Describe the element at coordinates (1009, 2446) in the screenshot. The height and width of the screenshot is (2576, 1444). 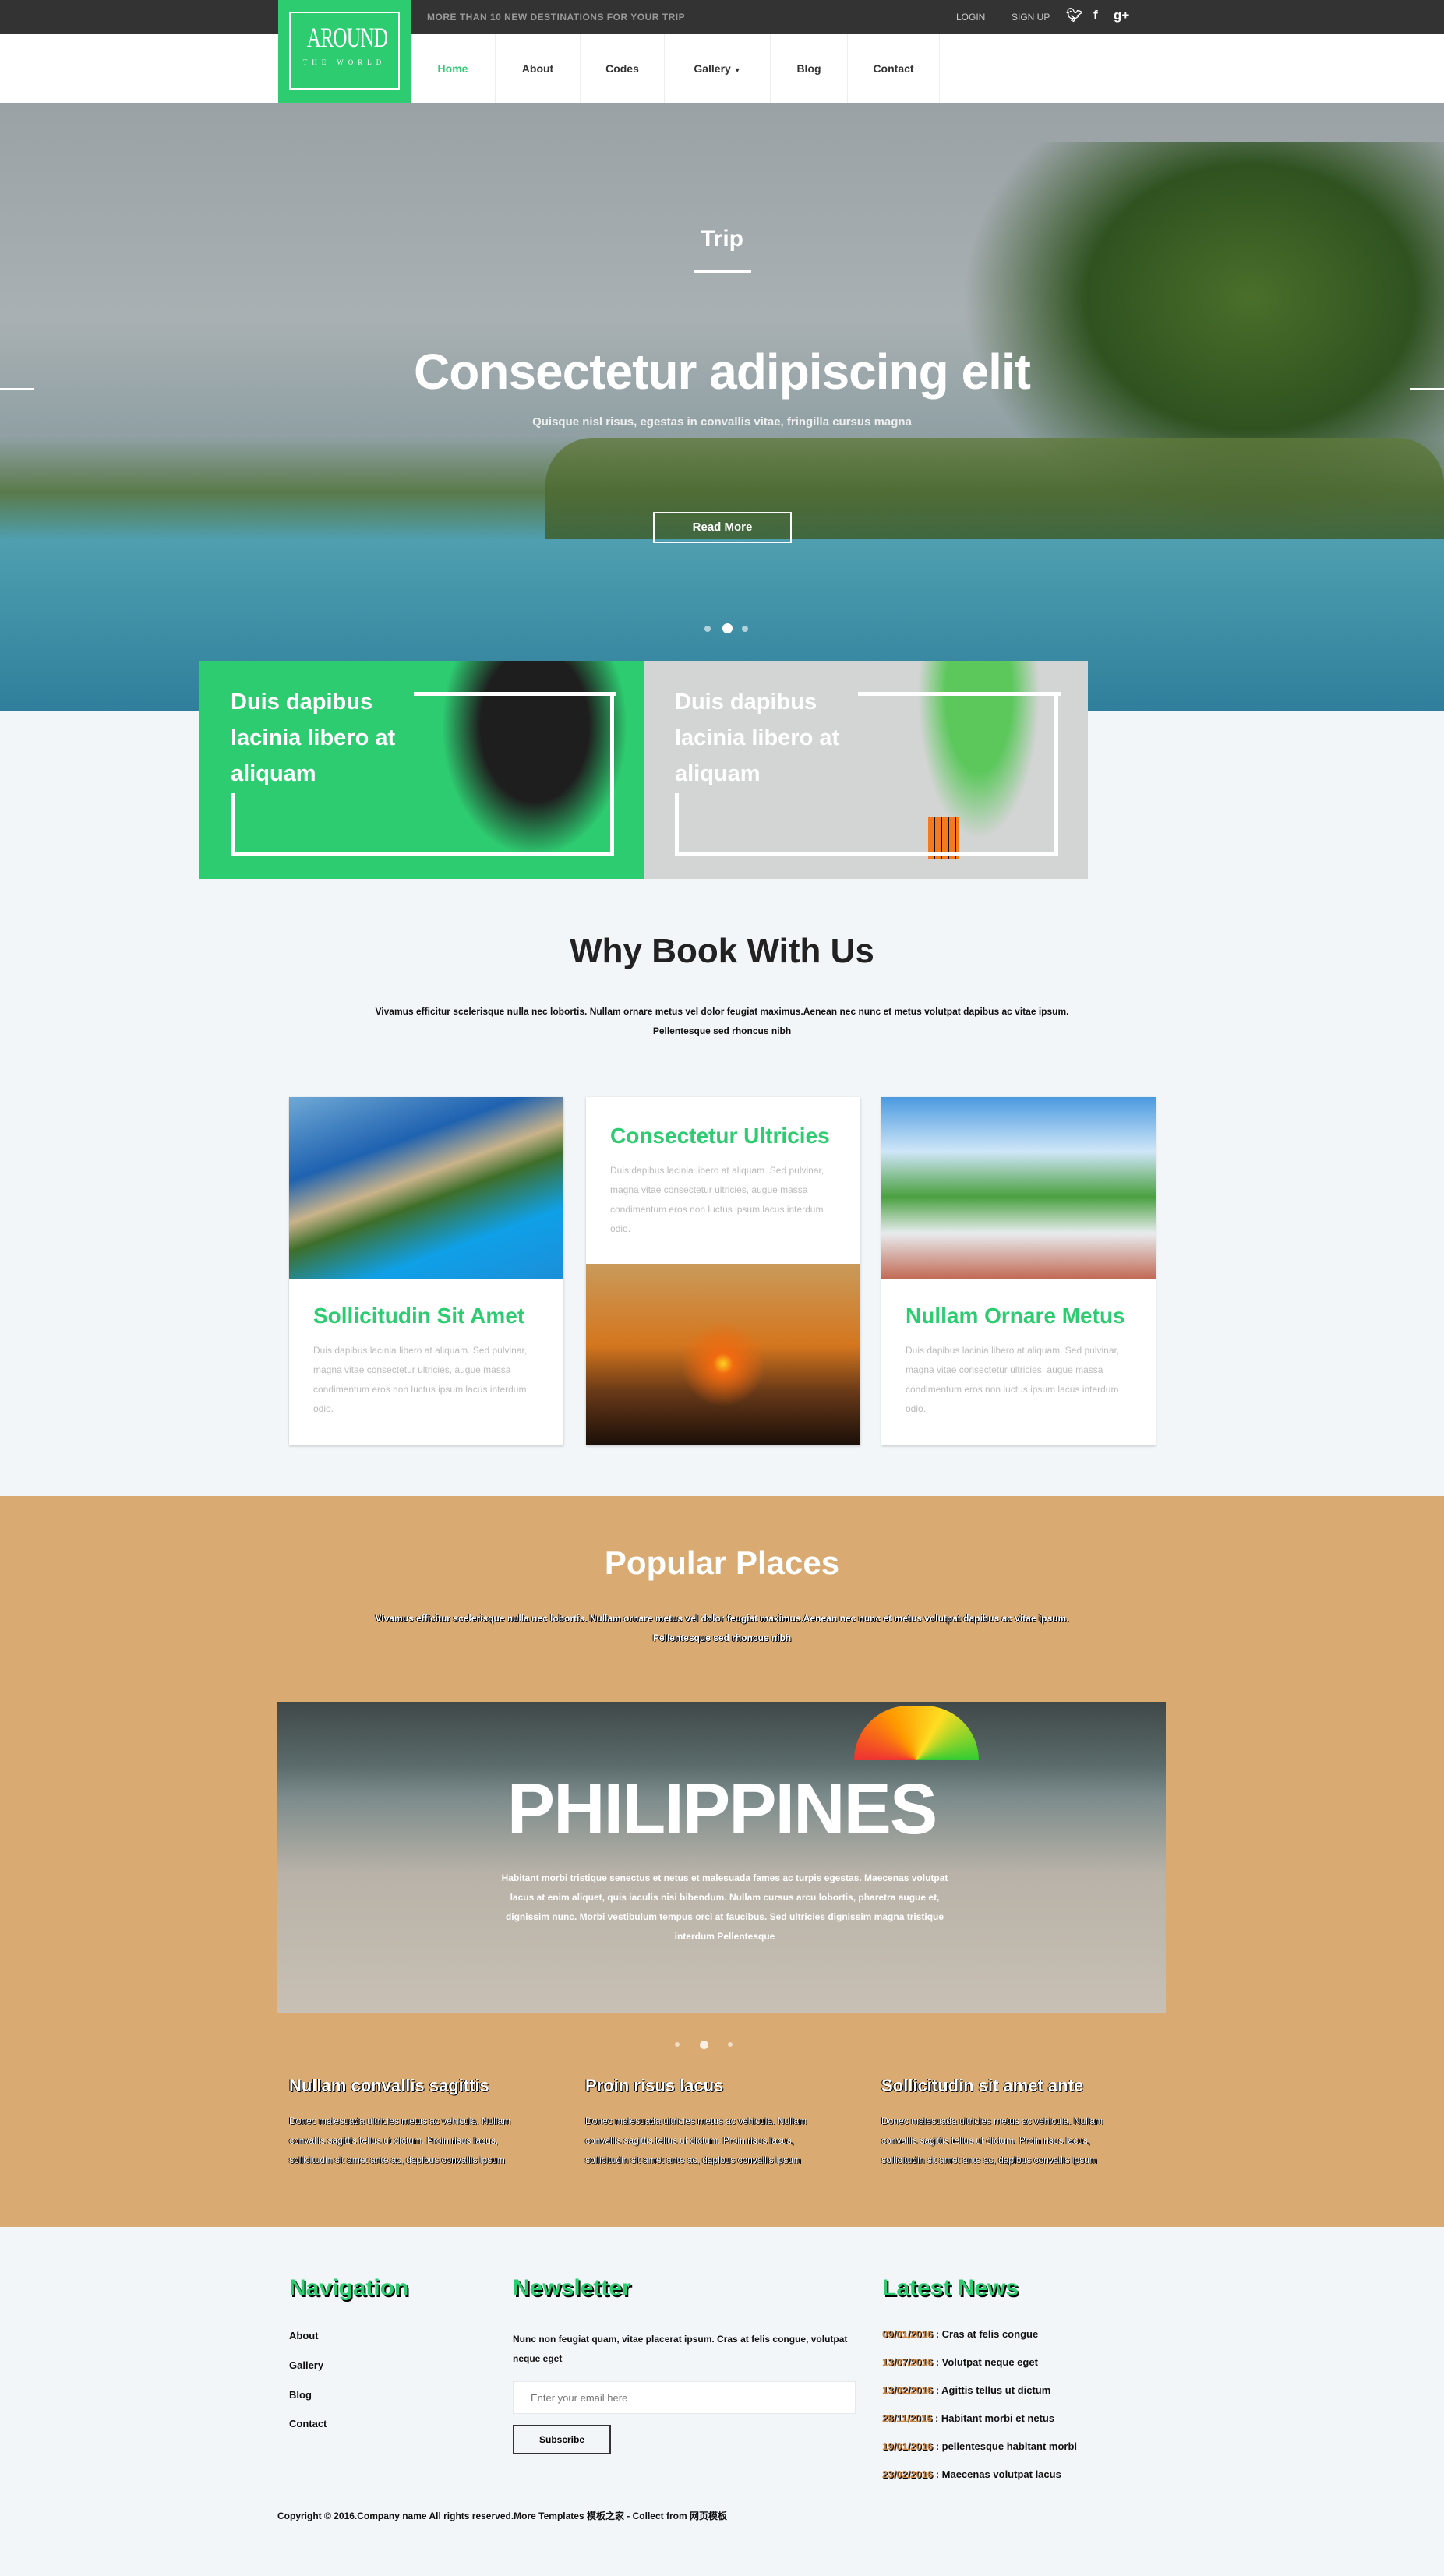
I see `news-text: pellentesque habitant morbi` at that location.